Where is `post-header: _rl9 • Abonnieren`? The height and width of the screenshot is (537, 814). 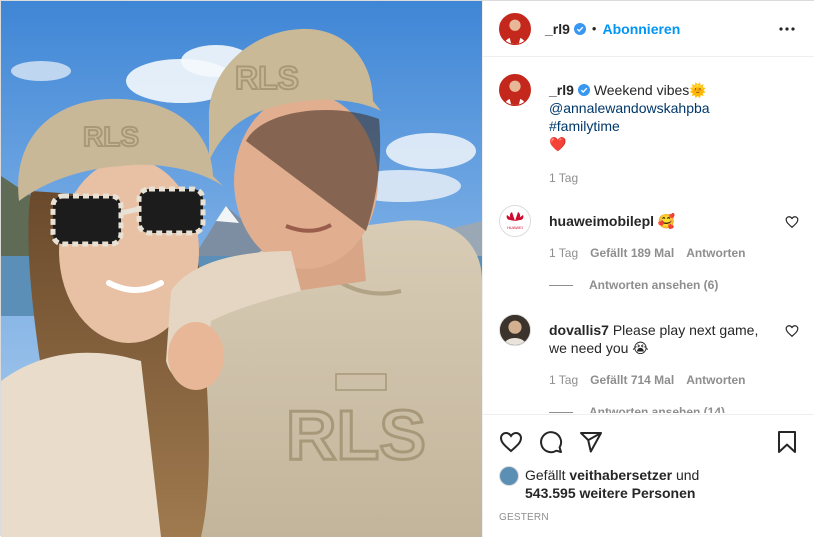
post-header: _rl9 • Abonnieren is located at coordinates (648, 29).